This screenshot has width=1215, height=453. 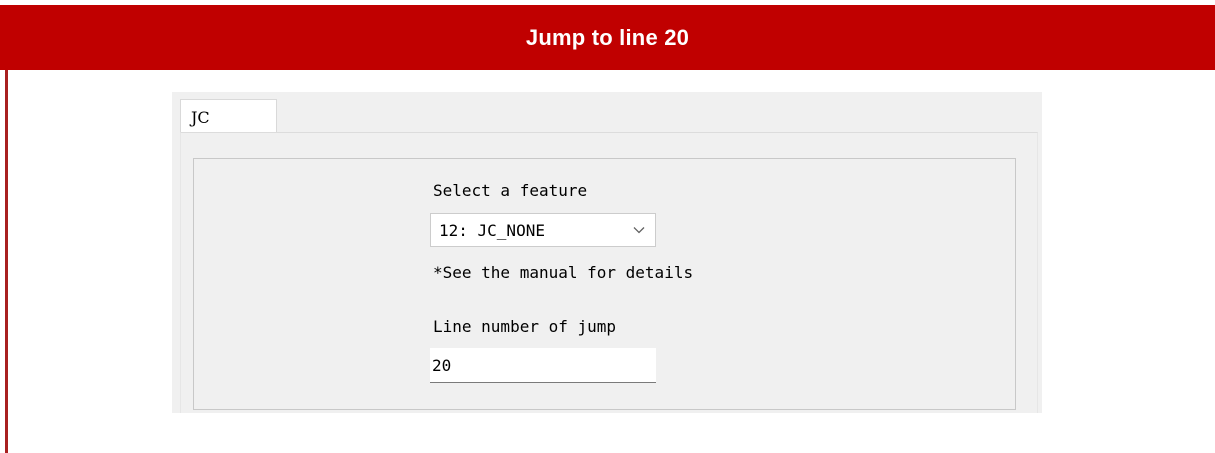 What do you see at coordinates (228, 115) in the screenshot?
I see `tab-jc: JC` at bounding box center [228, 115].